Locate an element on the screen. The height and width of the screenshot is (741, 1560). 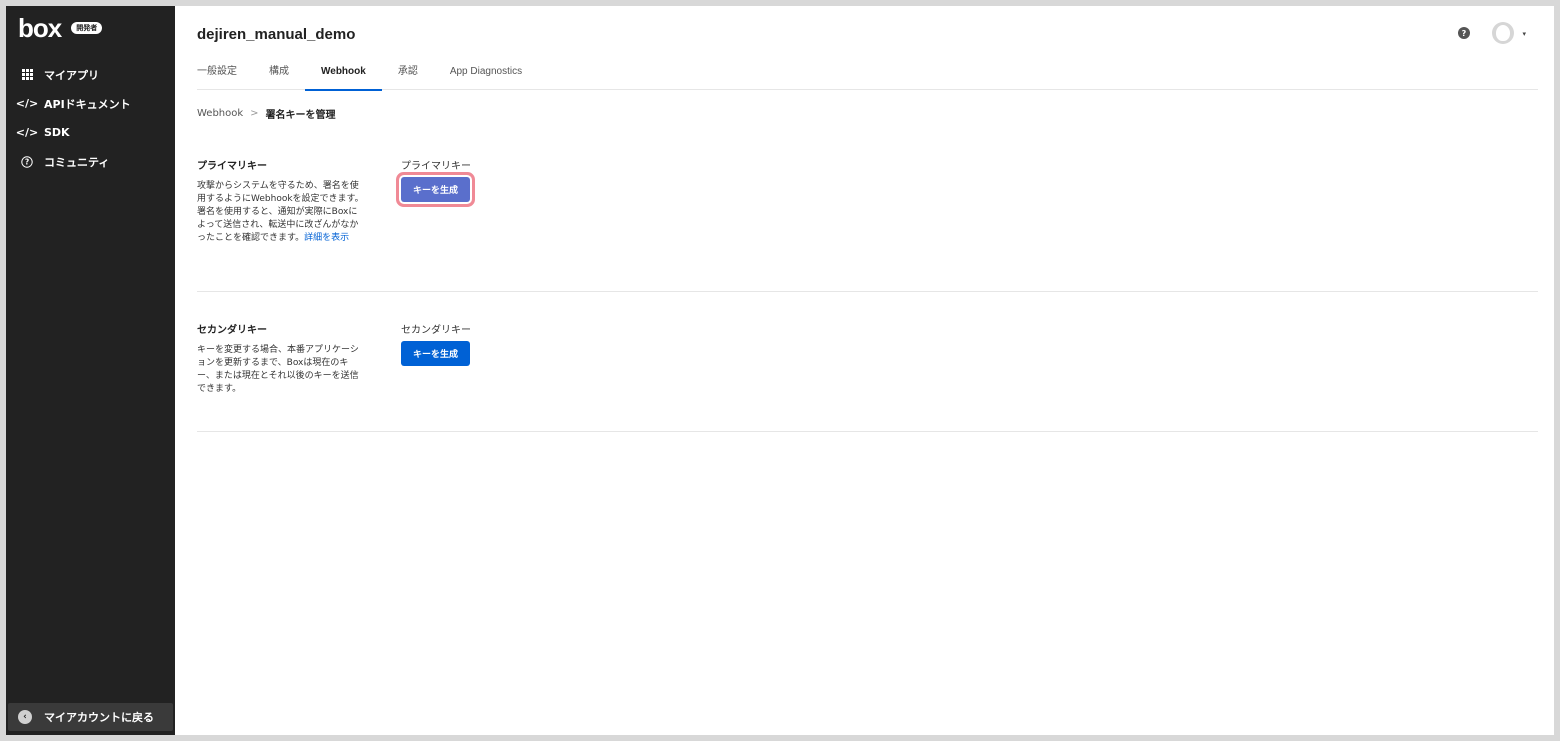
secondary-key-action-column: セカンダリキー キーを生成 is located at coordinates (436, 376).